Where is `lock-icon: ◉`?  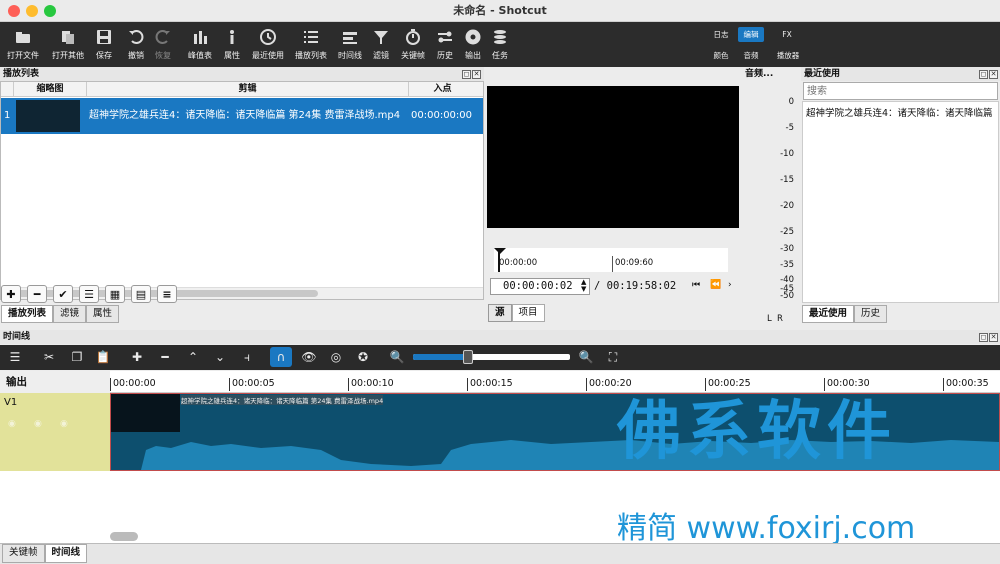 lock-icon: ◉ is located at coordinates (64, 424).